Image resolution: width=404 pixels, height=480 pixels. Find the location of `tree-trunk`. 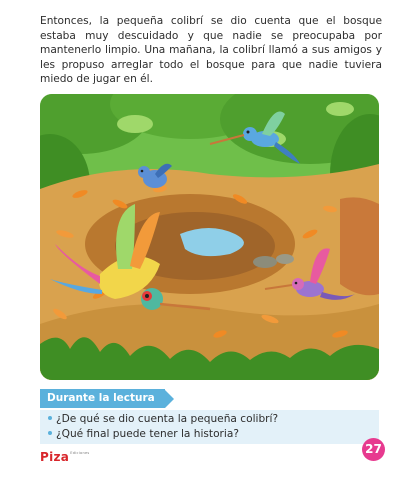

tree-trunk is located at coordinates (359, 246).